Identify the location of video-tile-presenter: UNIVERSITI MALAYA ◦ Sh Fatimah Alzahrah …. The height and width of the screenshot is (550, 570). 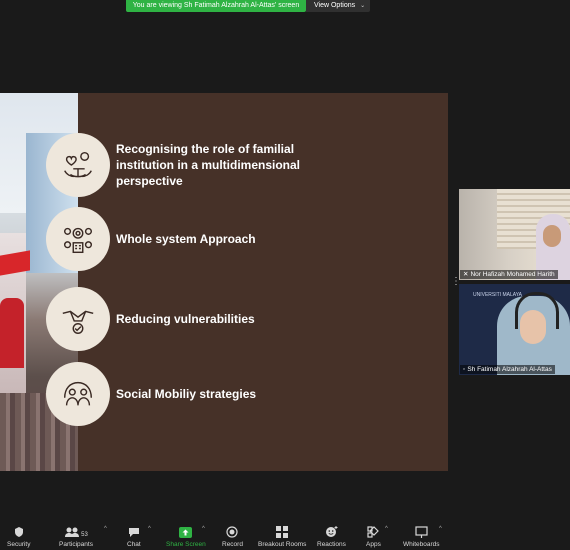
(514, 329).